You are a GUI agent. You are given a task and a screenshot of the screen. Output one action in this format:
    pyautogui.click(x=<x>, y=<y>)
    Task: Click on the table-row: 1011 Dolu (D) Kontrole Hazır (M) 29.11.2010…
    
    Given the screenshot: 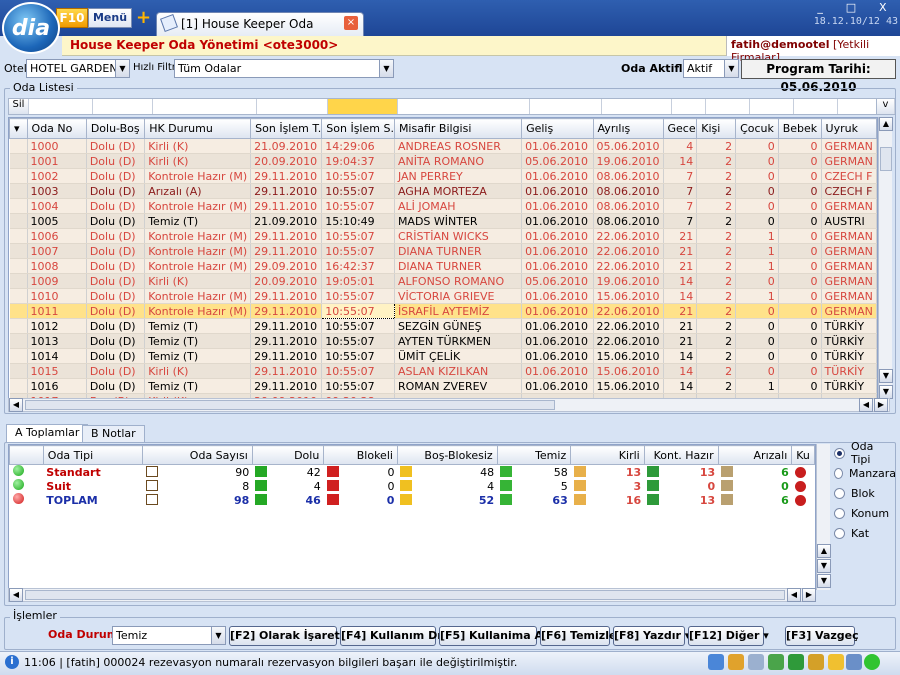 What is the action you would take?
    pyautogui.click(x=443, y=311)
    